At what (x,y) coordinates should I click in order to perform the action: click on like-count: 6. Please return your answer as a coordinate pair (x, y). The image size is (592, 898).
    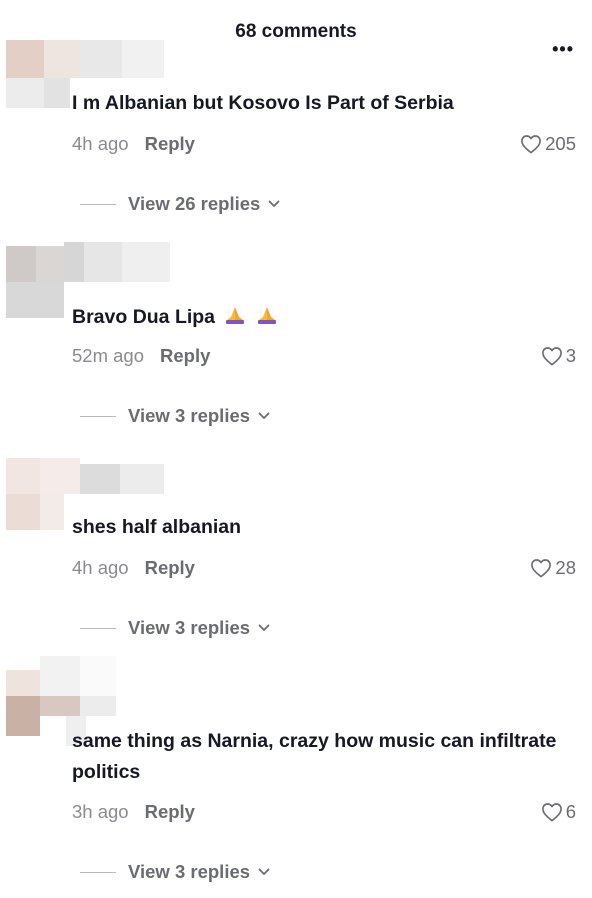
    Looking at the image, I should click on (570, 811).